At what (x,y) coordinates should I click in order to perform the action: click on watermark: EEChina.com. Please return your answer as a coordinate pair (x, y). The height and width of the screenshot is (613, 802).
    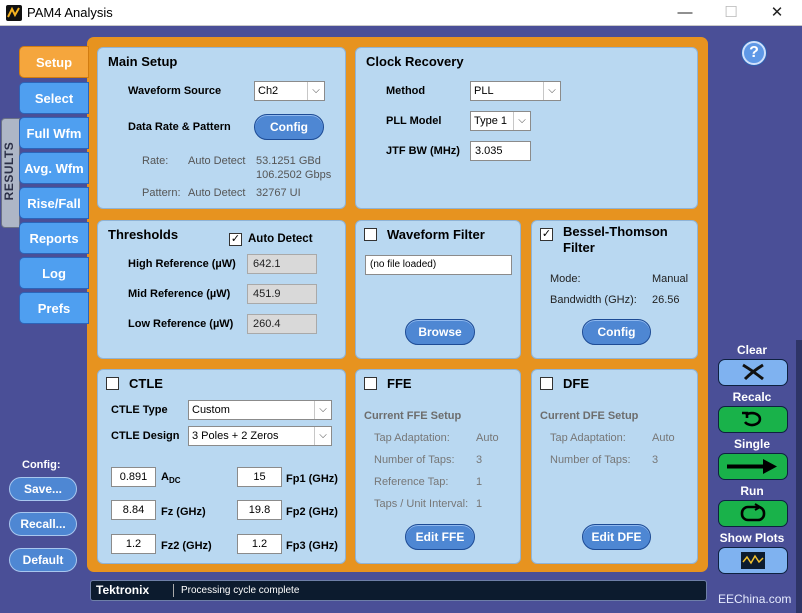
    Looking at the image, I should click on (755, 599).